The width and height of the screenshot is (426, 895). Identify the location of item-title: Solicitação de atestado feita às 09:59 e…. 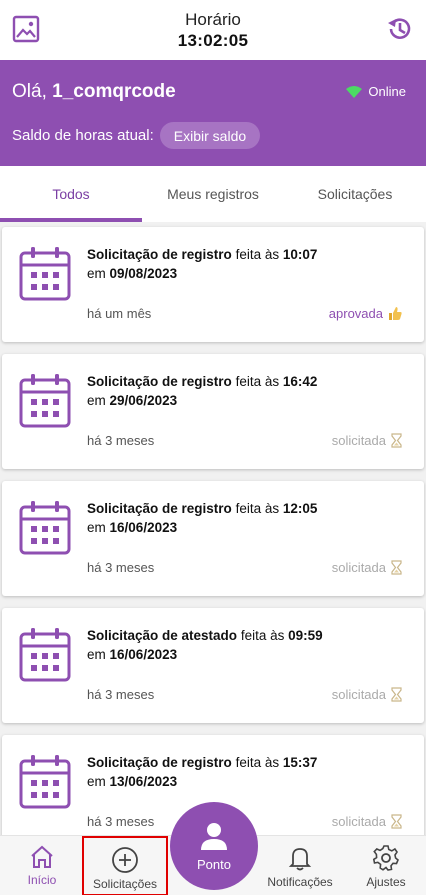
(205, 645).